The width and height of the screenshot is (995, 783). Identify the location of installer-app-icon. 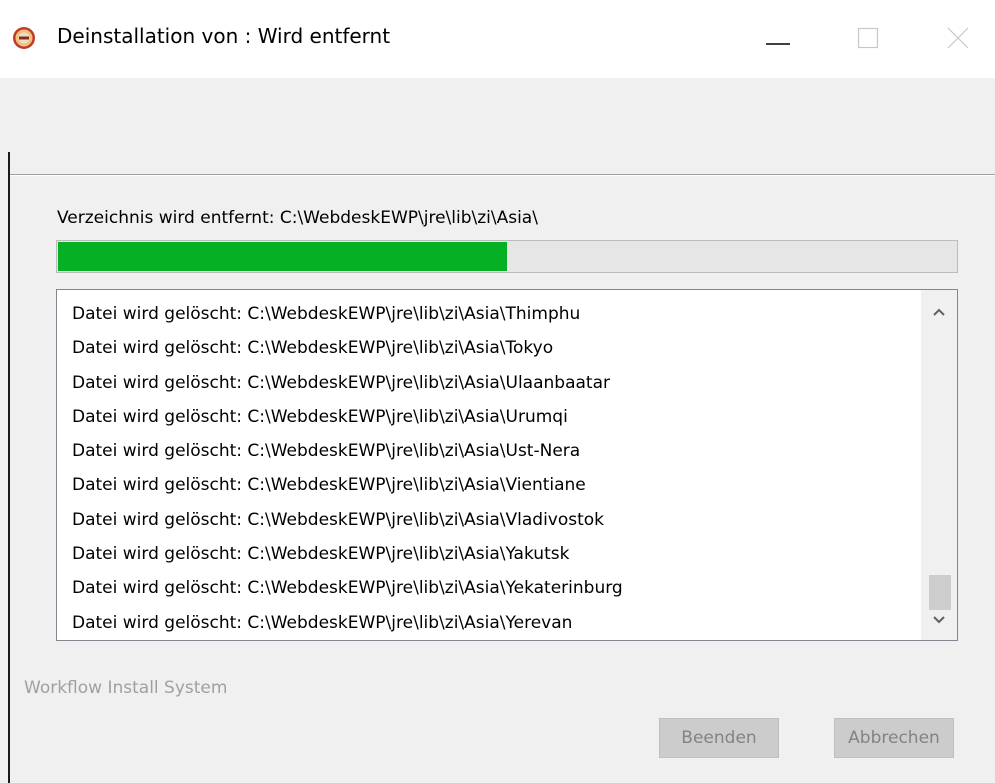
(24, 38).